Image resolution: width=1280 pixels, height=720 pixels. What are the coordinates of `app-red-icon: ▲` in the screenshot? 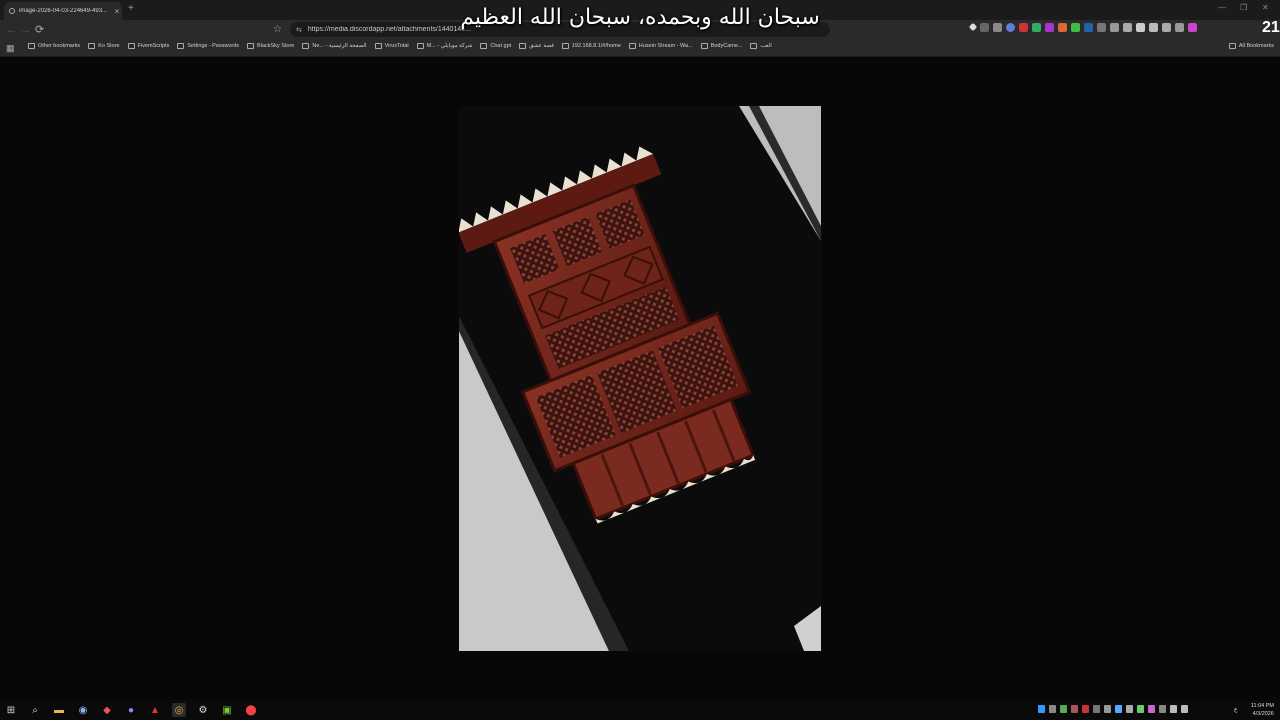 It's located at (155, 710).